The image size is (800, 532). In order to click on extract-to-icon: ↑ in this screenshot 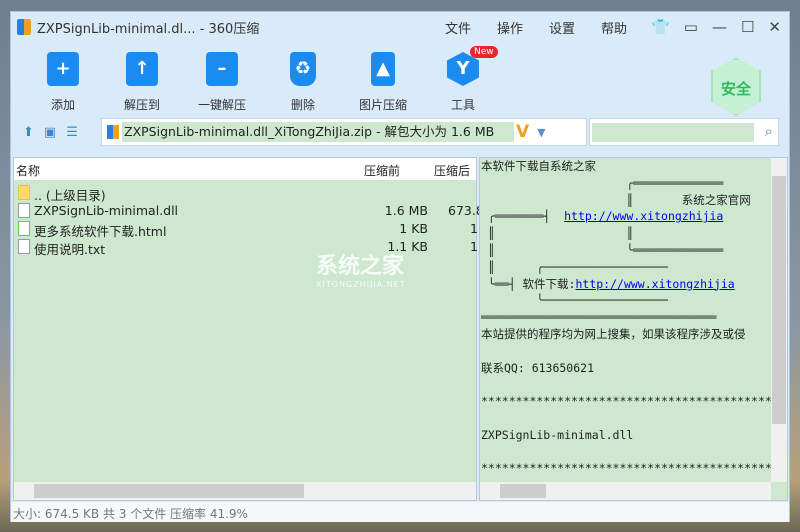, I will do `click(142, 69)`.